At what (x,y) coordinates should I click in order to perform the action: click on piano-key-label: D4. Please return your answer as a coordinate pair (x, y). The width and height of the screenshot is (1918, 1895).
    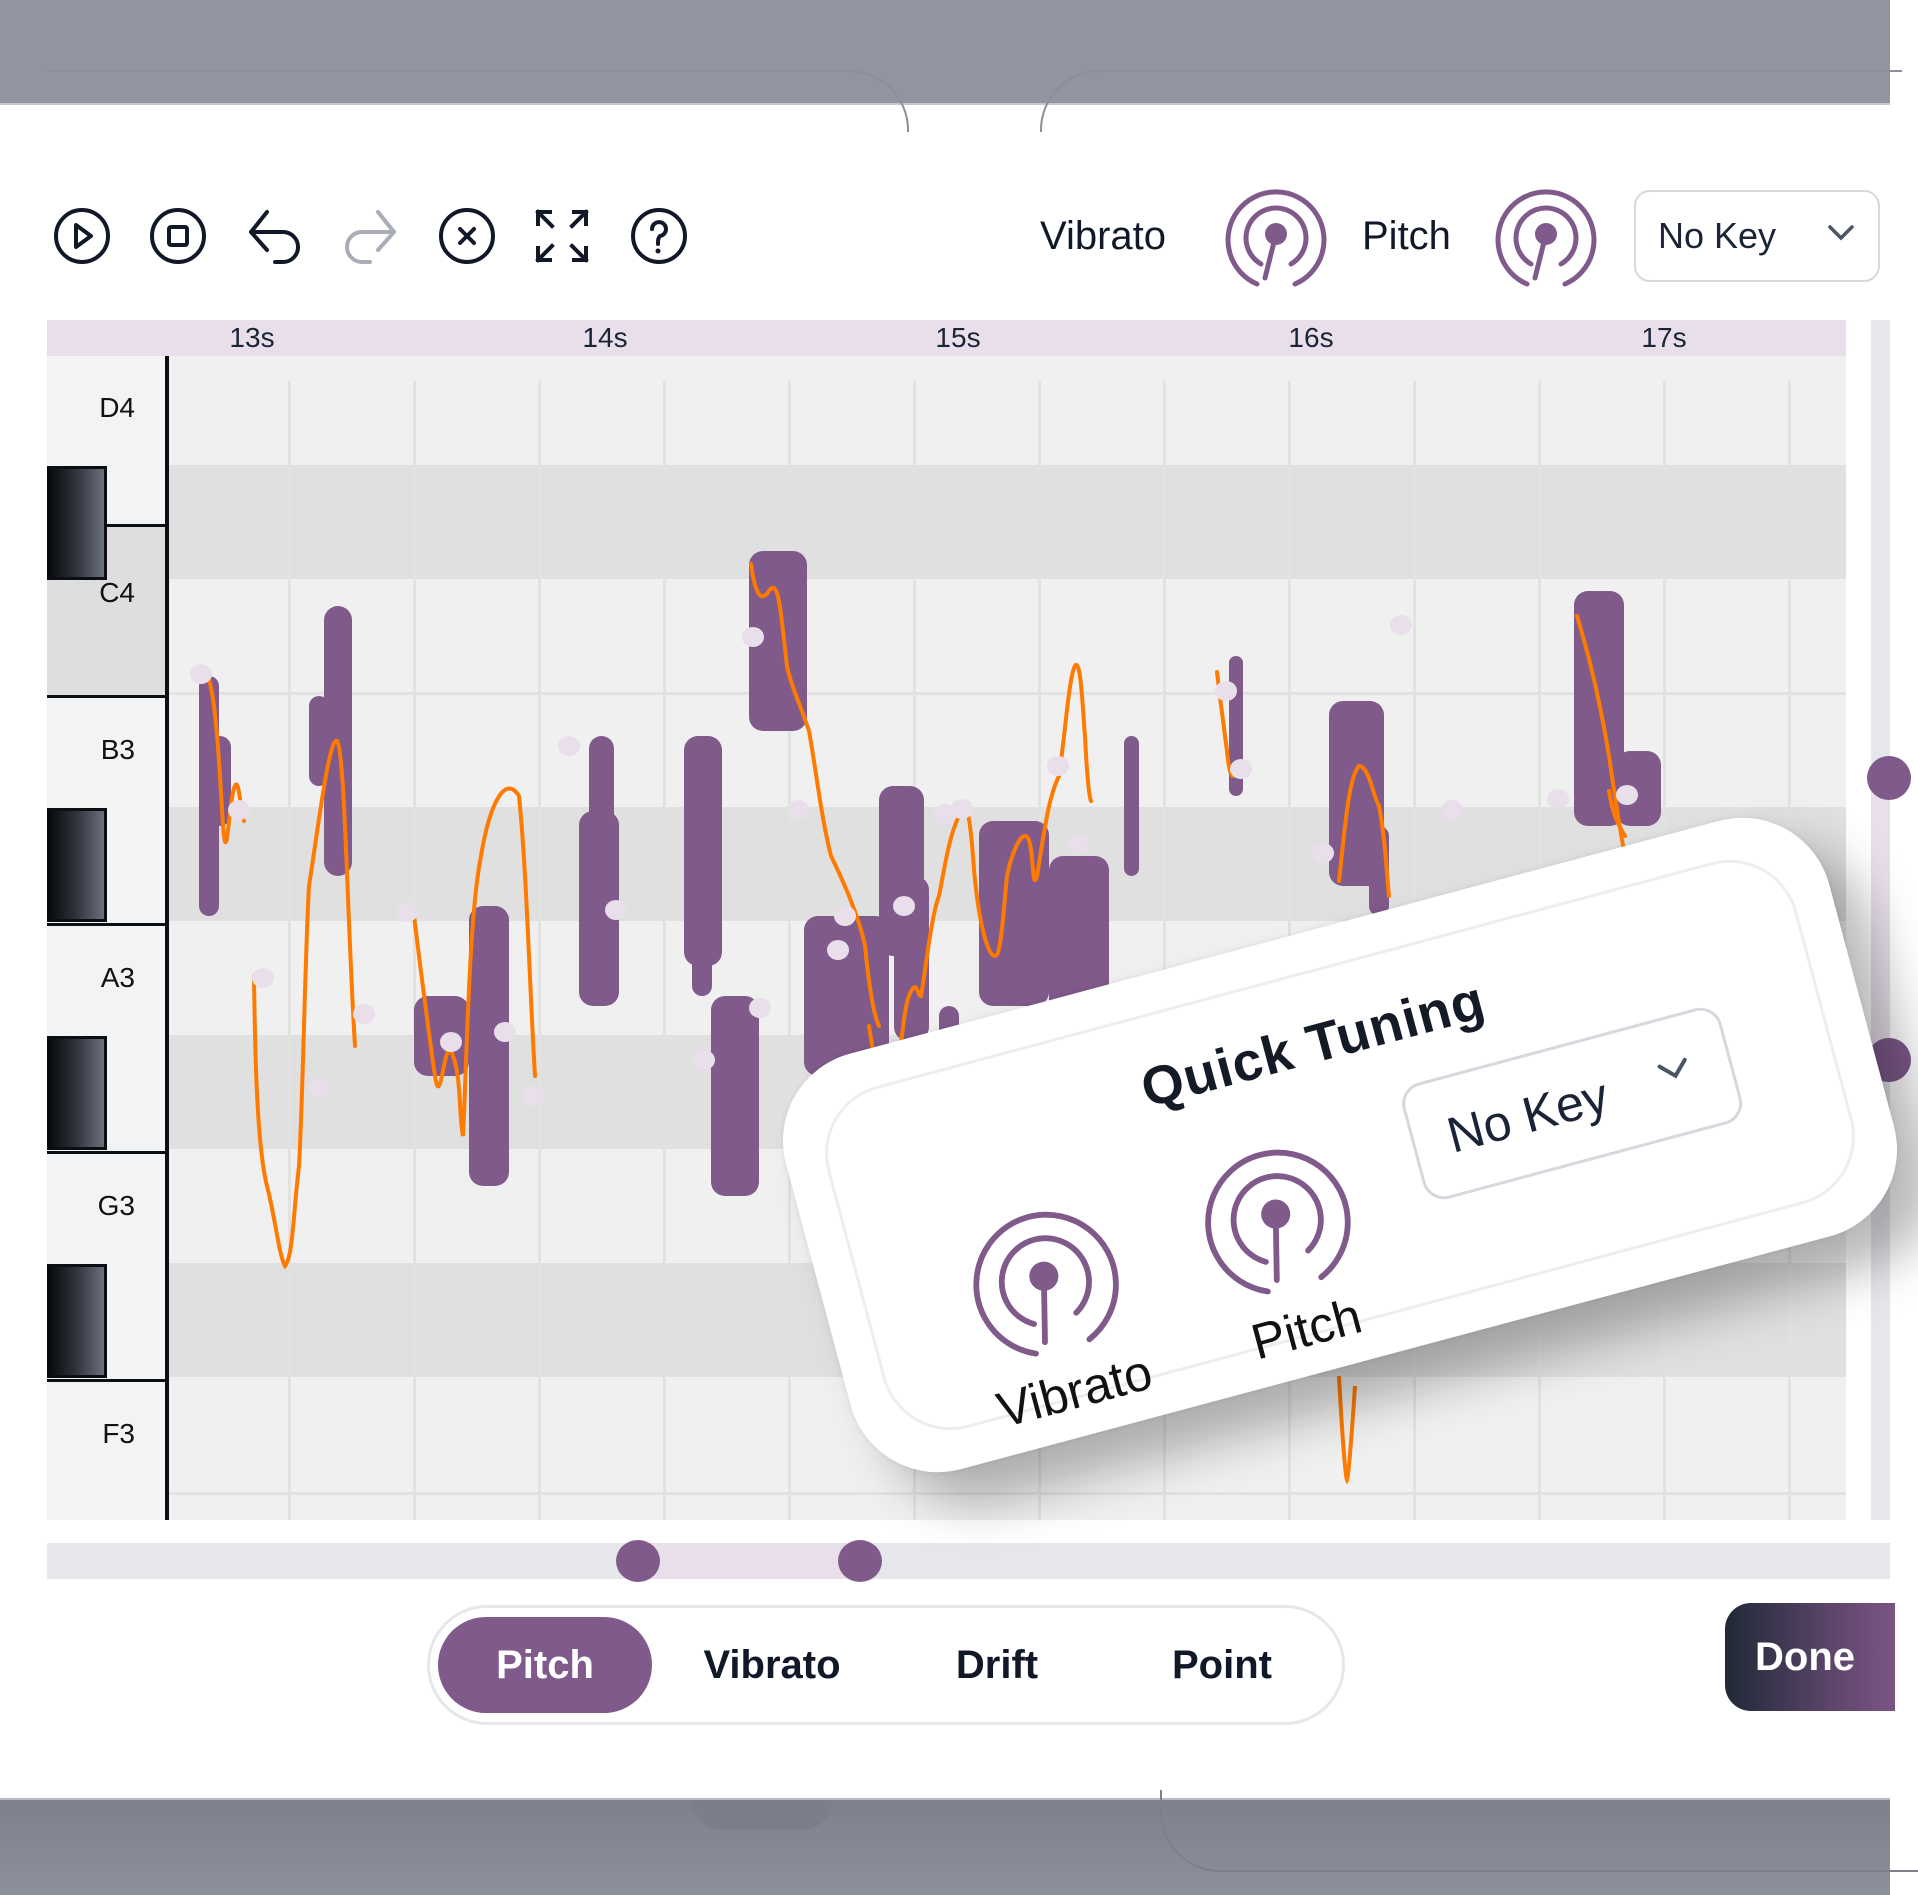
    Looking at the image, I should click on (117, 407).